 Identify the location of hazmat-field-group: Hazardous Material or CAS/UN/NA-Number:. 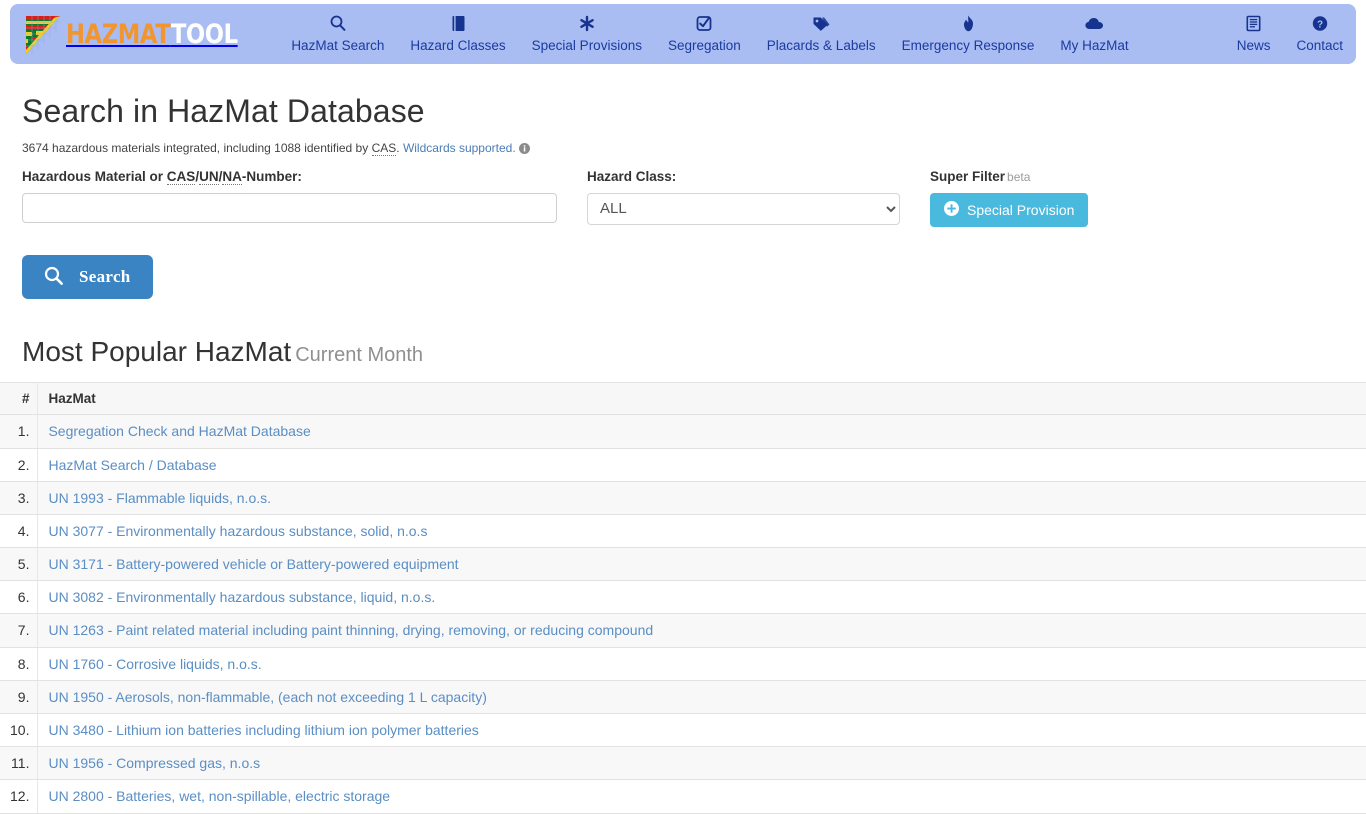
(304, 195).